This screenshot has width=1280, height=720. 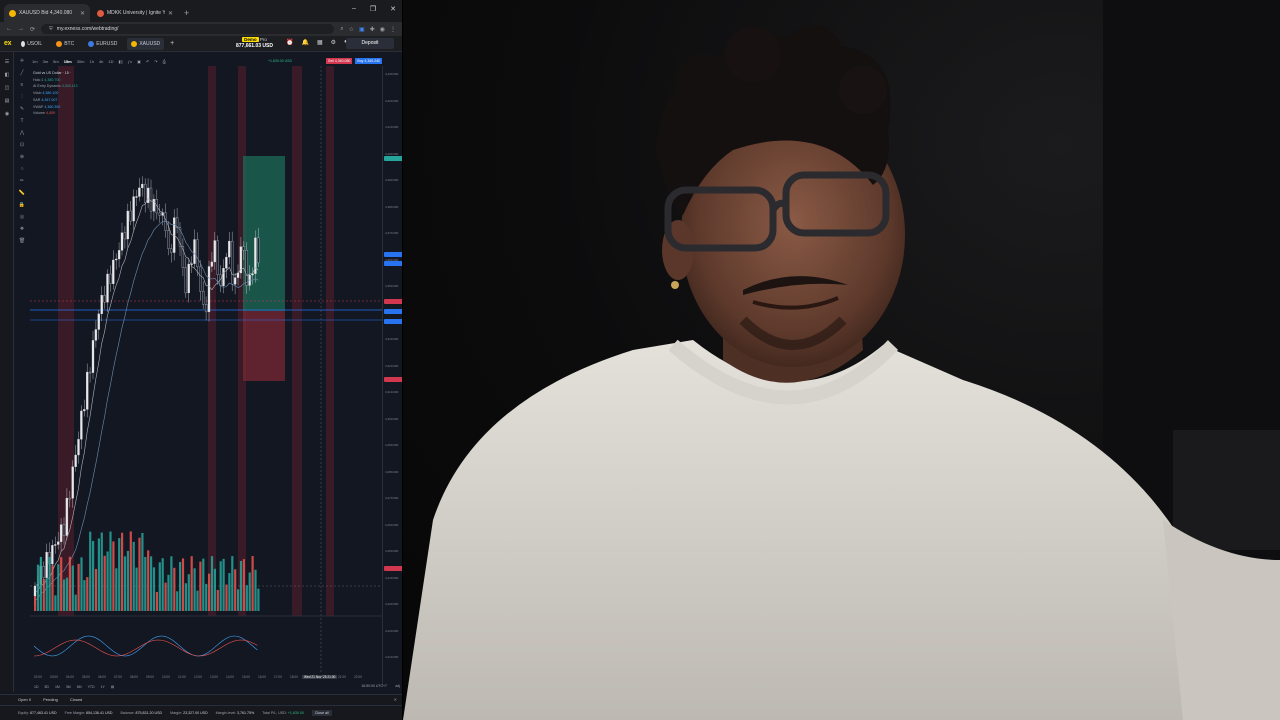 I want to click on browser-tab-mdkk: MDKK University | Ignite Your F ✕, so click(x=135, y=13).